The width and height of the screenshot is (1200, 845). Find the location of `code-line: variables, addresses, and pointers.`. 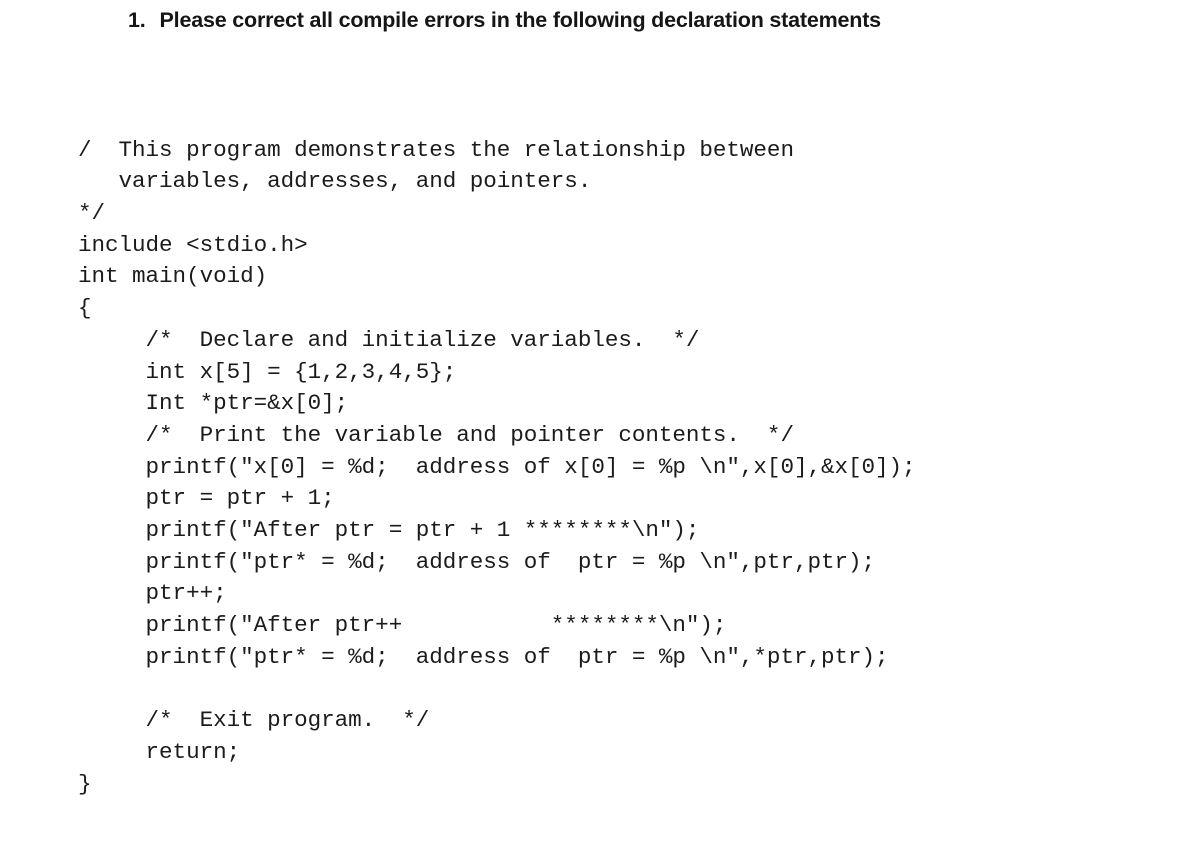

code-line: variables, addresses, and pointers. is located at coordinates (335, 181).